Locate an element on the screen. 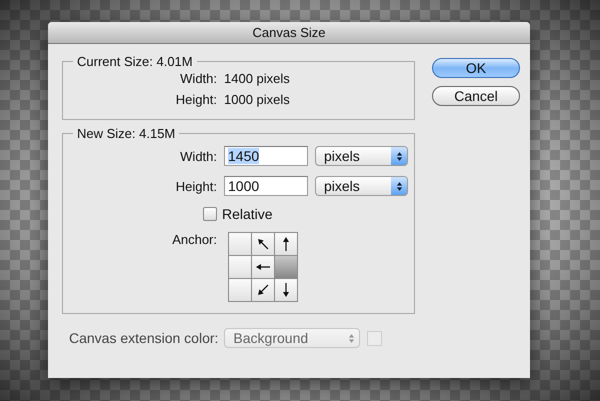 Image resolution: width=600 pixels, height=401 pixels. field-value: 1000 pixels is located at coordinates (257, 99).